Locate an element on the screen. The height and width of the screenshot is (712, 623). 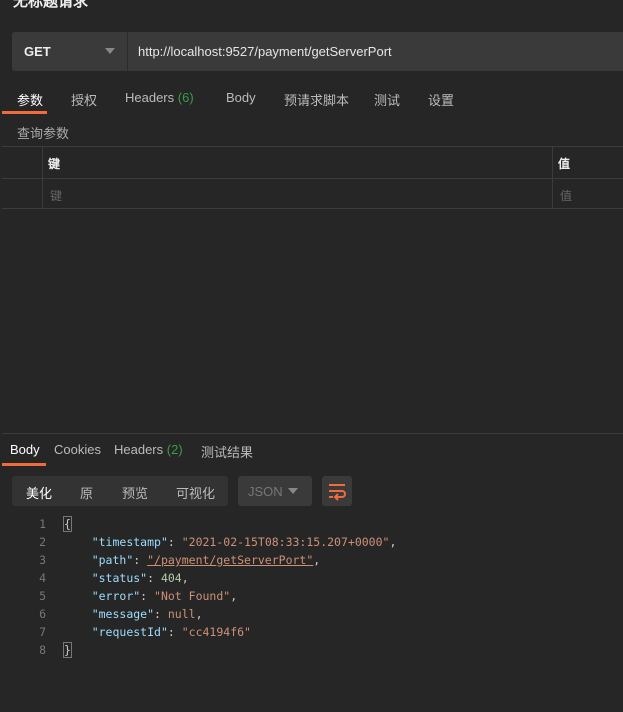
method-select: GET is located at coordinates (70, 51).